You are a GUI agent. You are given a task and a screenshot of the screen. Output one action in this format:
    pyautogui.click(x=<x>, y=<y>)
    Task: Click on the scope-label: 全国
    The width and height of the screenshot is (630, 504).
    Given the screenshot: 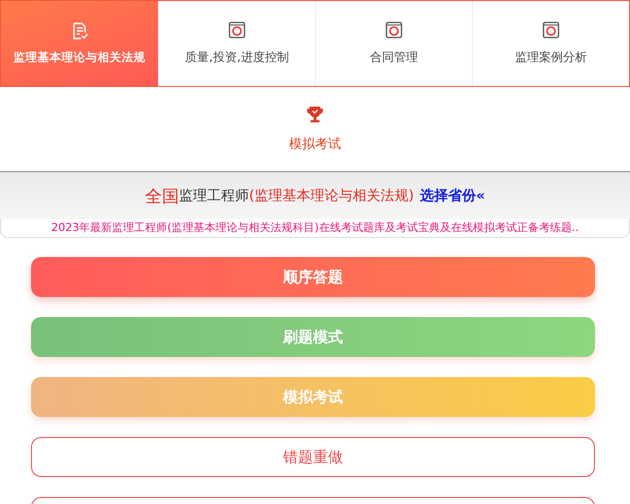 What is the action you would take?
    pyautogui.click(x=162, y=197)
    